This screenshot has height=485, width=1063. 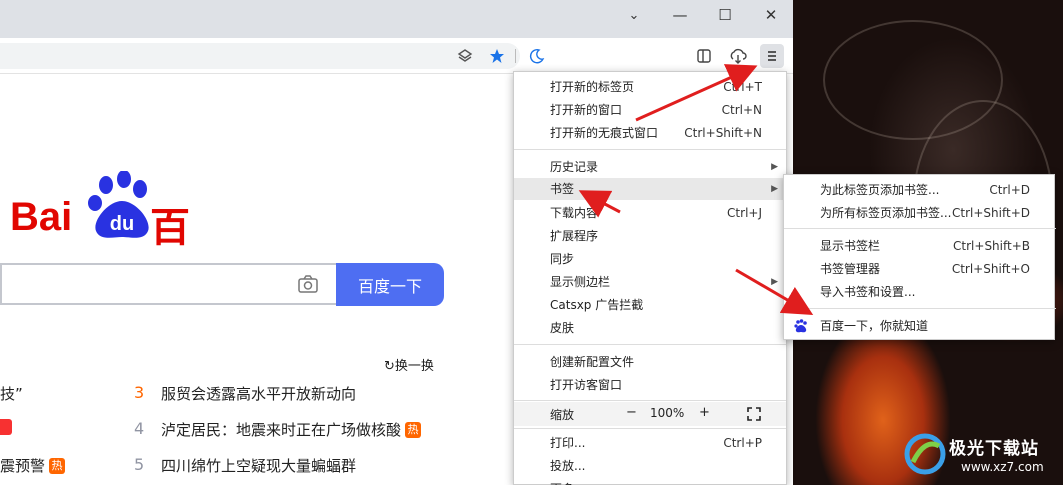 What do you see at coordinates (650, 189) in the screenshot?
I see `menu-item-bookmarks: 书签 ▶` at bounding box center [650, 189].